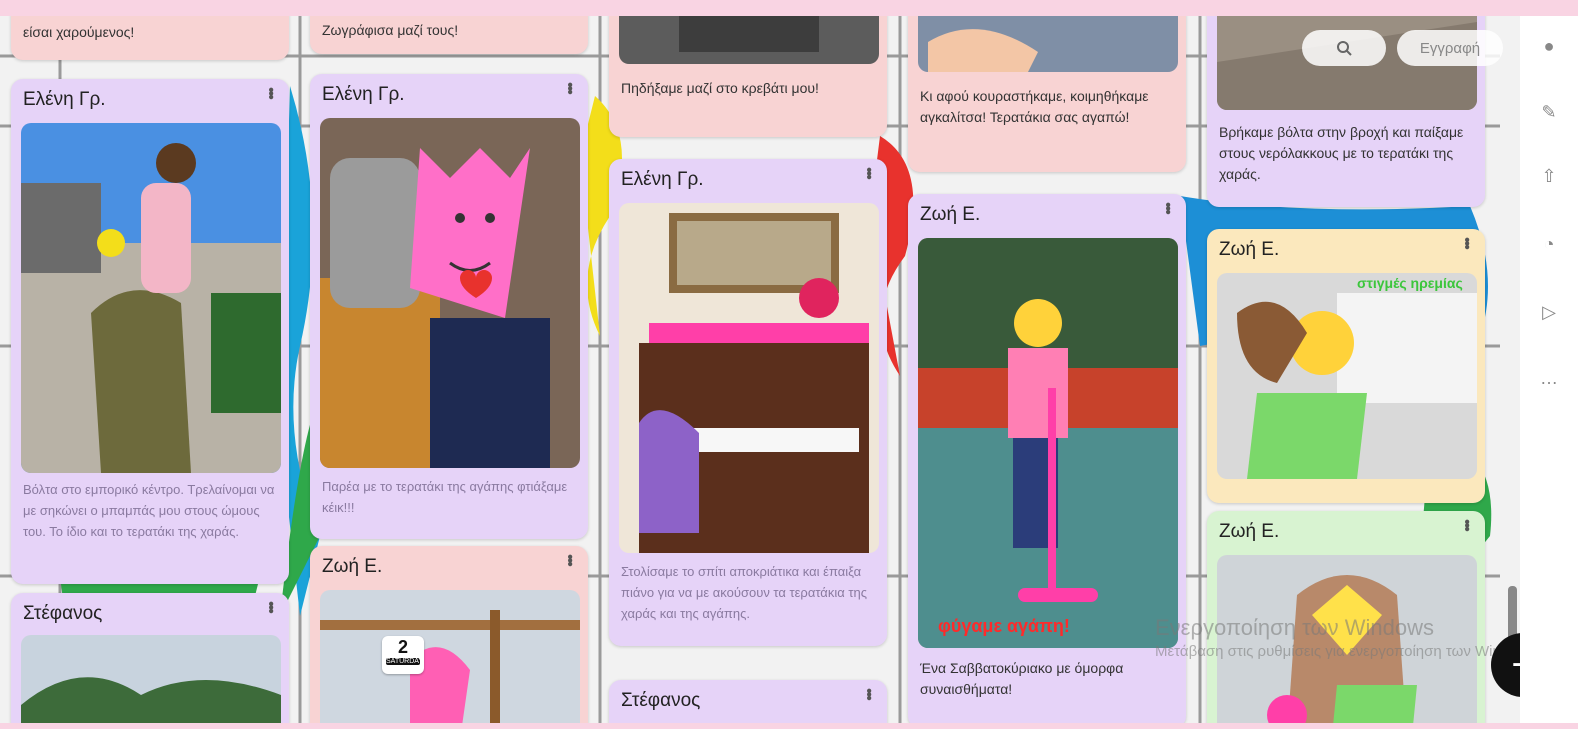 This screenshot has height=729, width=1578. Describe the element at coordinates (1549, 245) in the screenshot. I see `bell-icon: ◔` at that location.